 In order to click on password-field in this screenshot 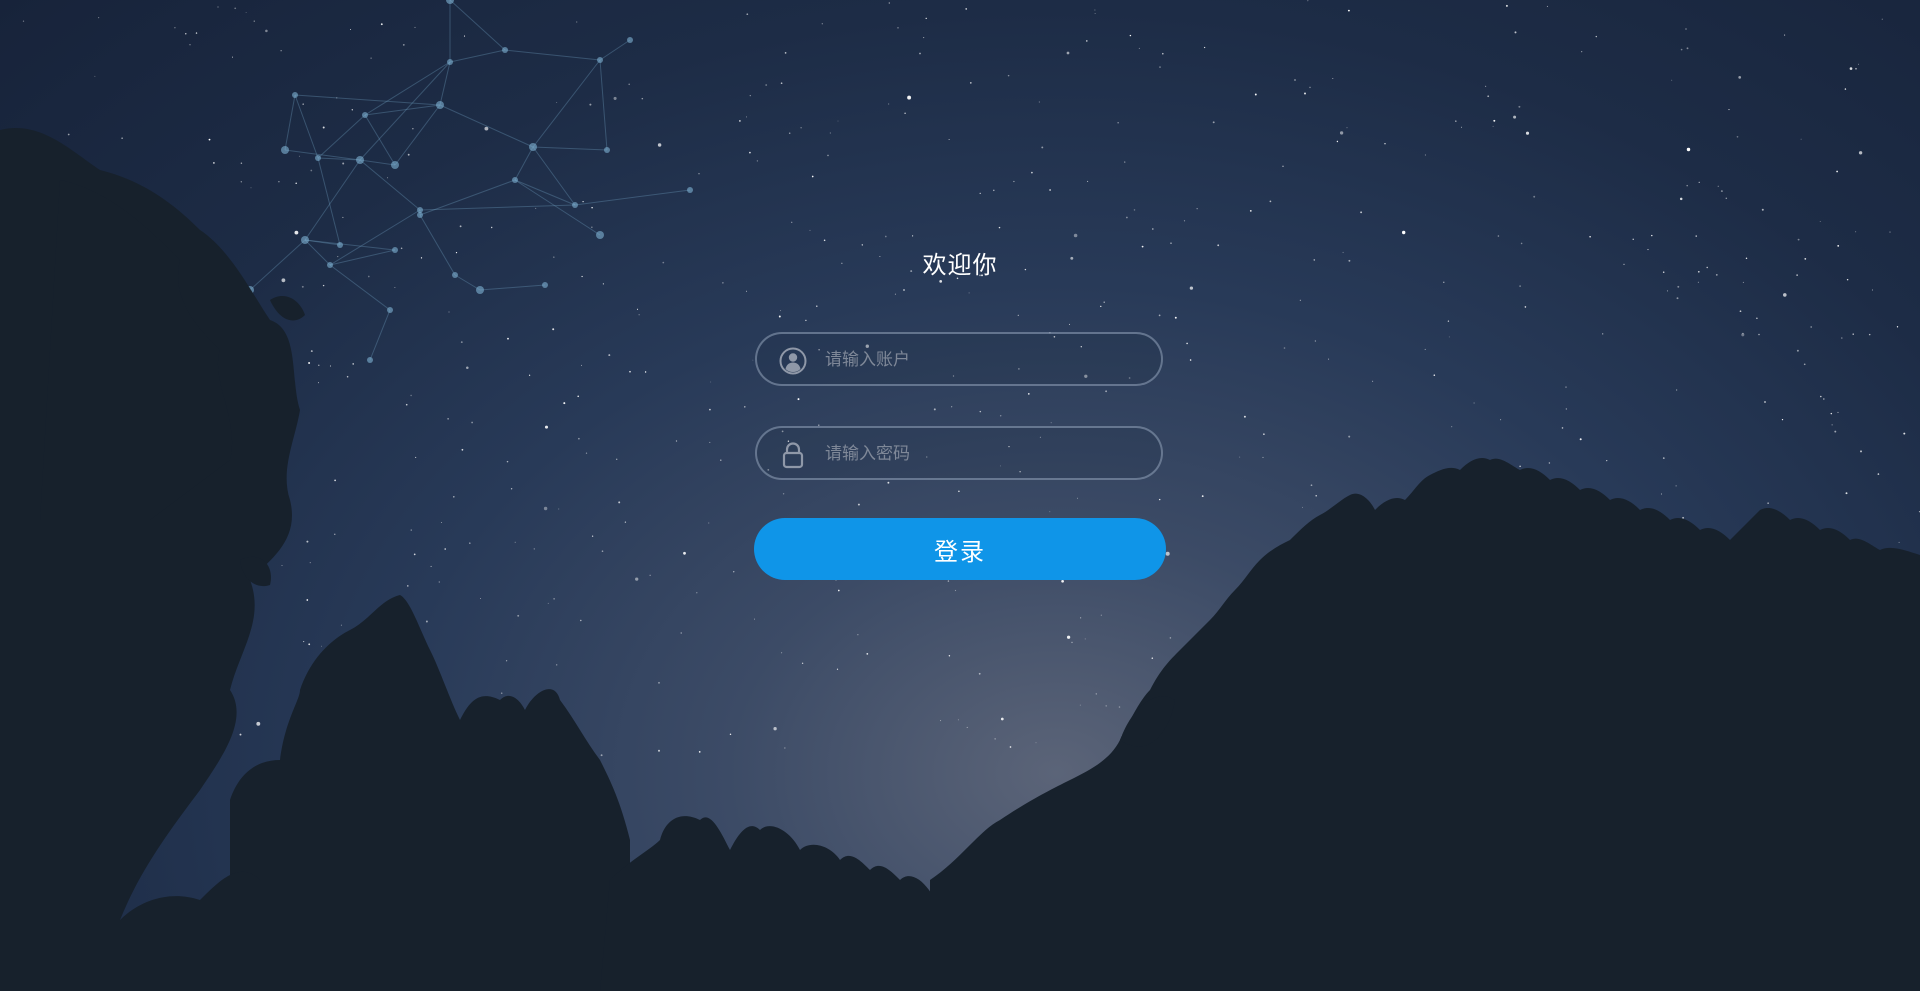, I will do `click(959, 453)`.